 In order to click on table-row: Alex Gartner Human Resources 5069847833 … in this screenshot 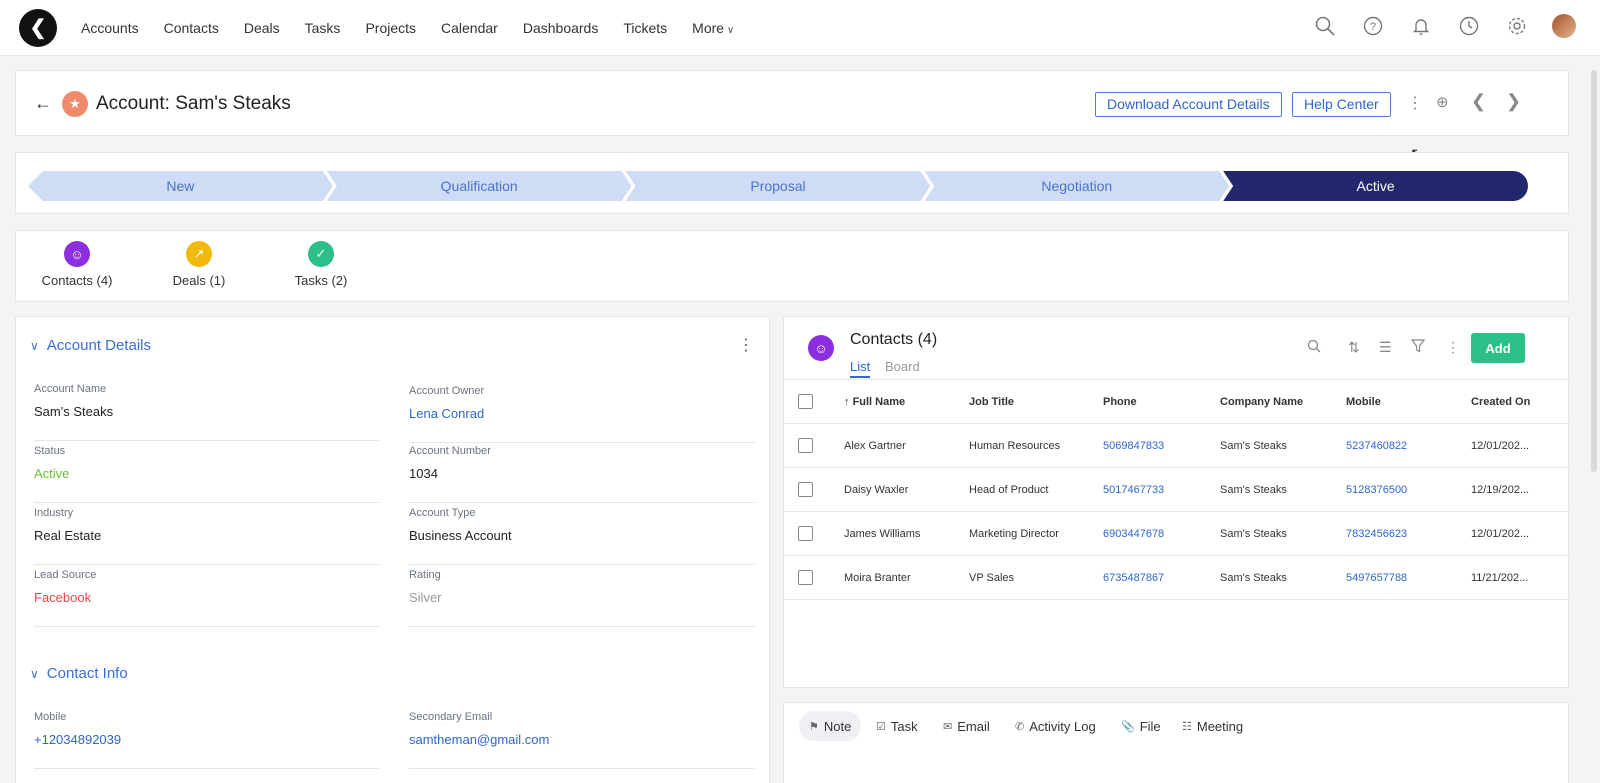, I will do `click(1177, 445)`.